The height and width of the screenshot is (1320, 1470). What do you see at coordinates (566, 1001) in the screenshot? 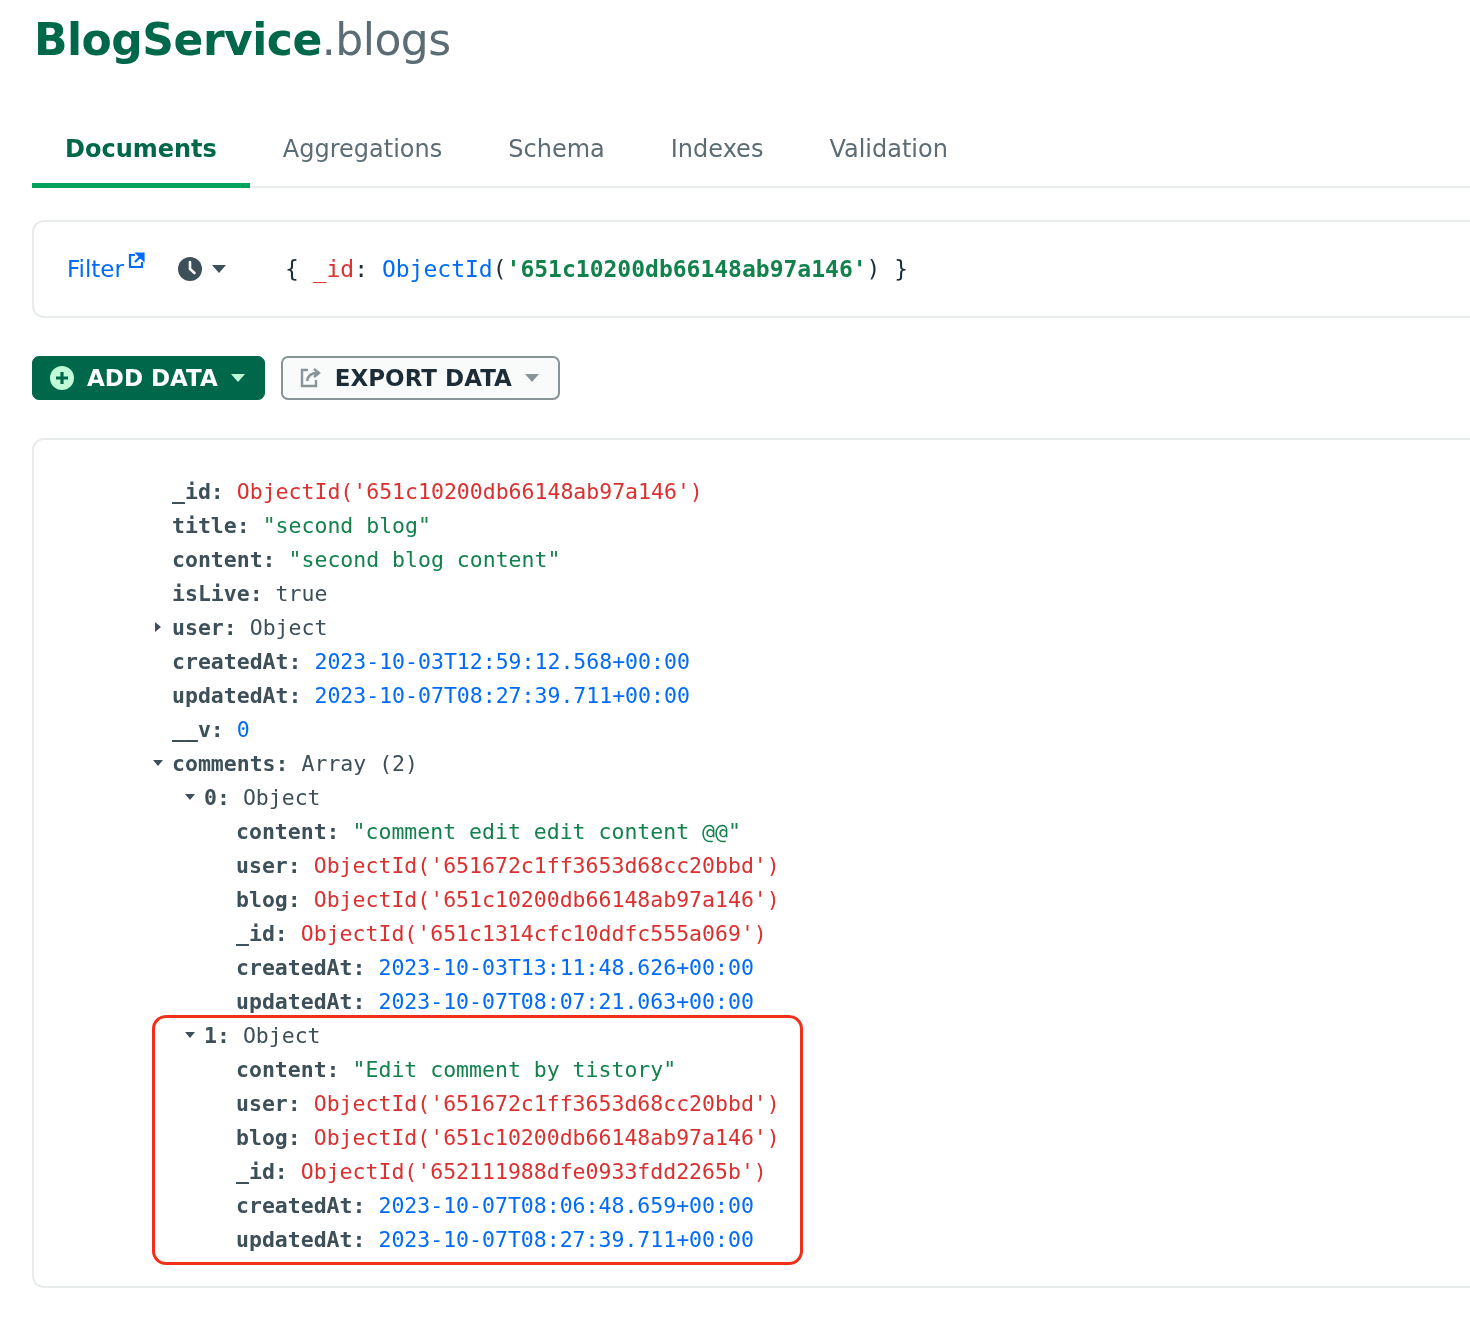
I see `field-value: 2023-10-07T08:07:21.063+00:00` at bounding box center [566, 1001].